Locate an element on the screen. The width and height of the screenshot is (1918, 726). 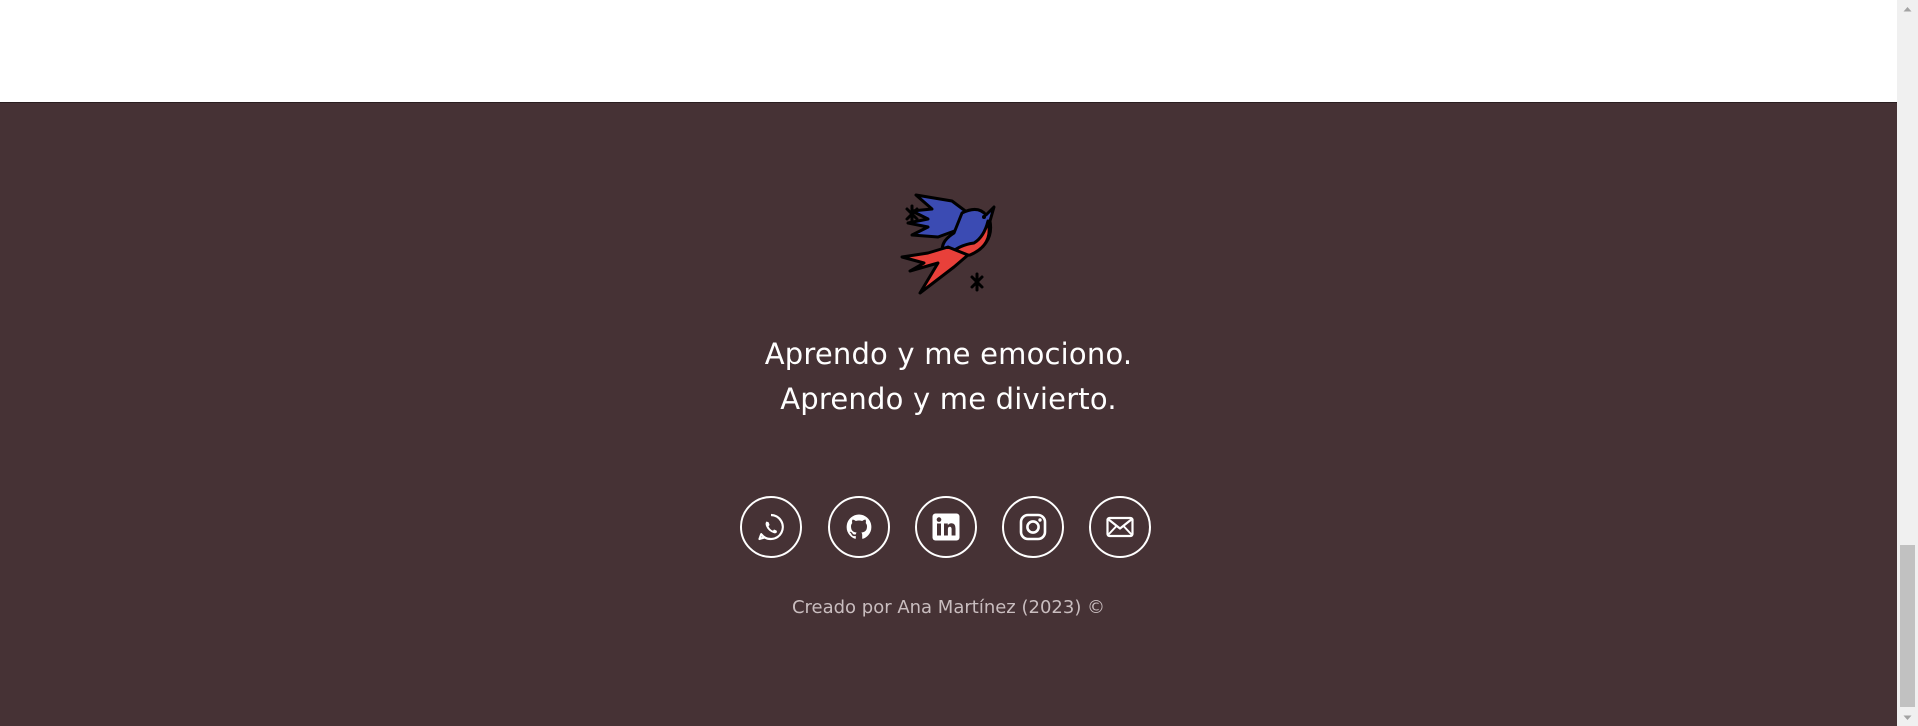
email-link is located at coordinates (1120, 527).